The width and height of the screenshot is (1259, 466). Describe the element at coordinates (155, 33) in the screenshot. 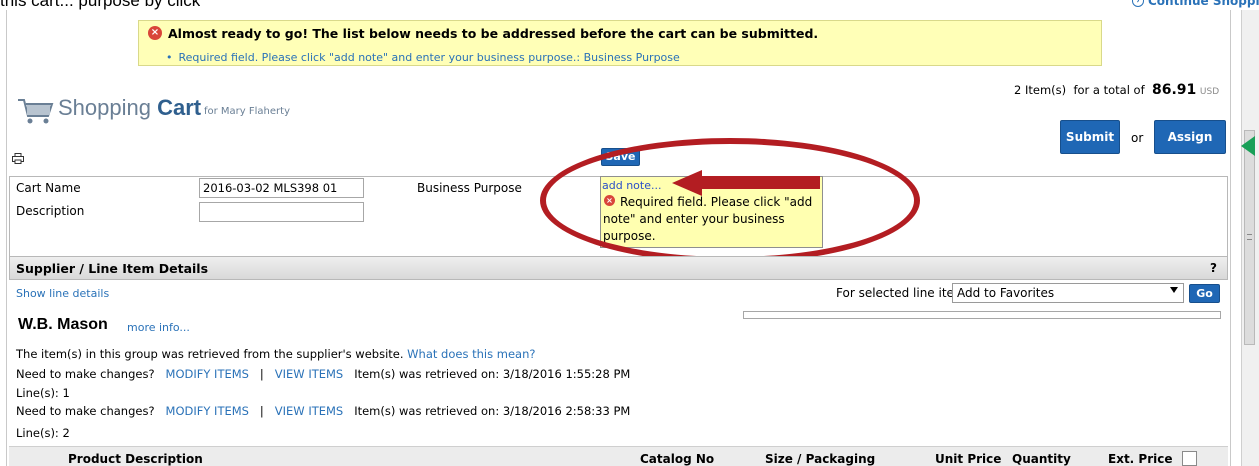

I see `error-icon: ×` at that location.